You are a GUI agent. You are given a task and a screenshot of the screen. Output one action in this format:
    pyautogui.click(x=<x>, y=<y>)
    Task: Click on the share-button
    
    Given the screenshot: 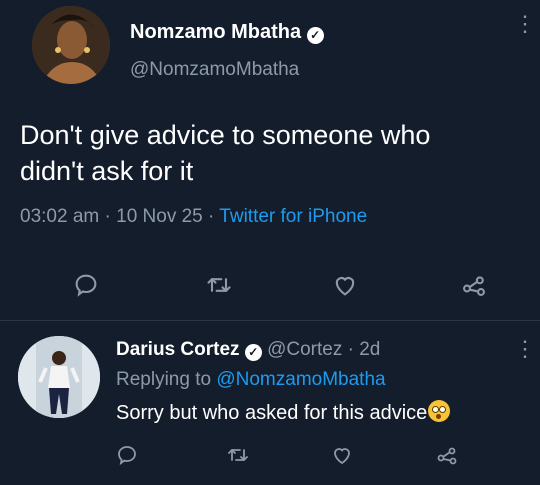 What is the action you would take?
    pyautogui.click(x=474, y=285)
    